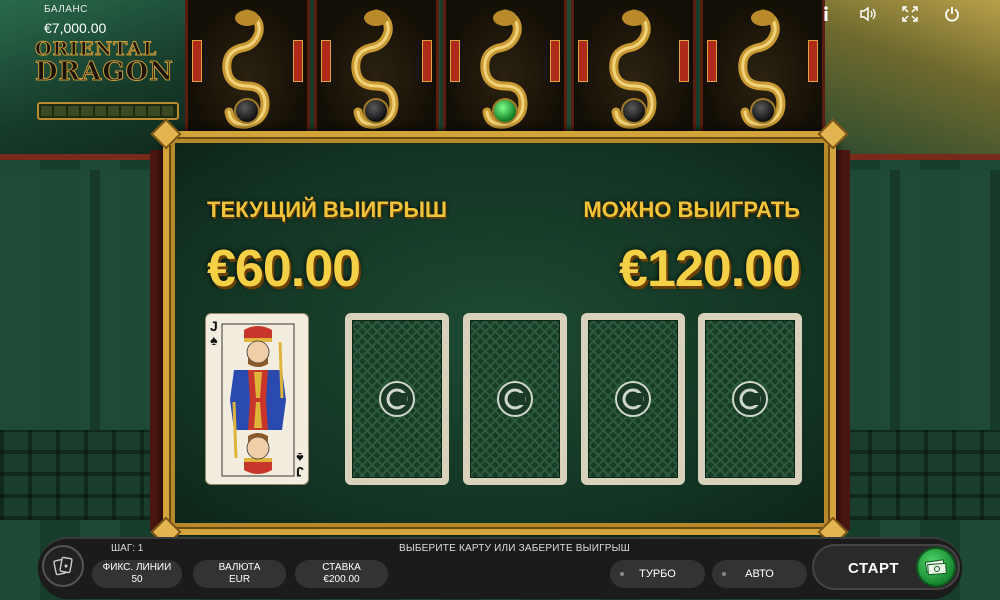 This screenshot has width=1000, height=600. What do you see at coordinates (868, 14) in the screenshot?
I see `sound-icon` at bounding box center [868, 14].